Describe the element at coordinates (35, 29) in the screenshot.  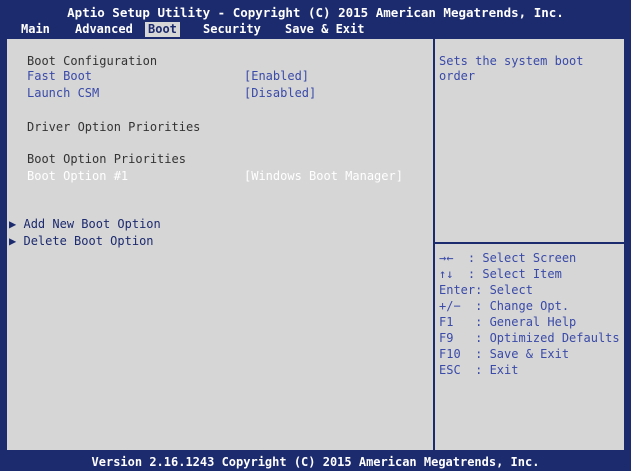
I see `tab-main: Main` at that location.